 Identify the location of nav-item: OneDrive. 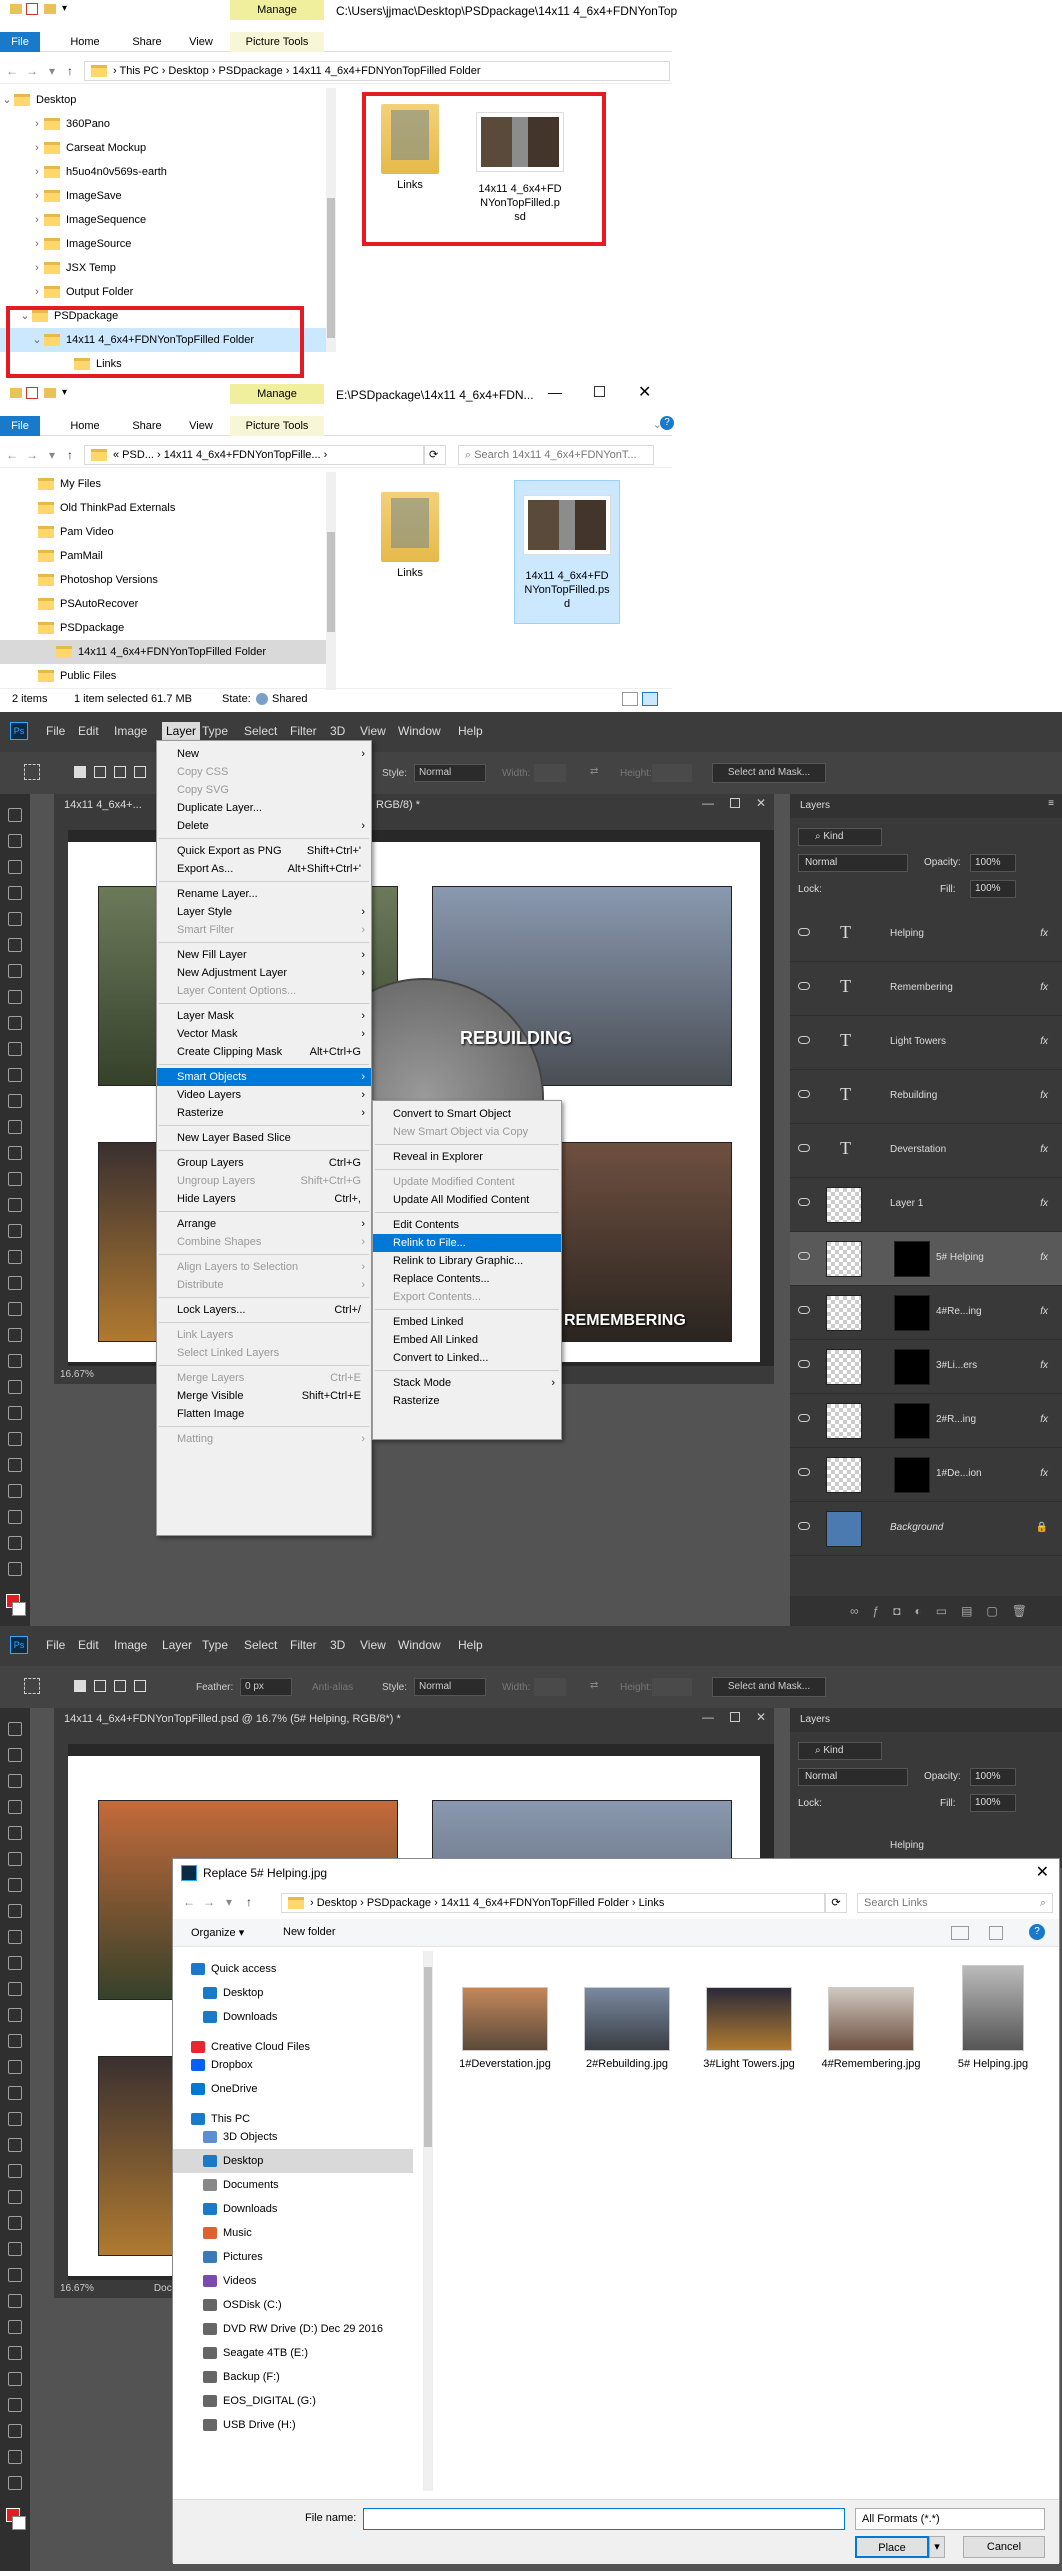
(293, 2089).